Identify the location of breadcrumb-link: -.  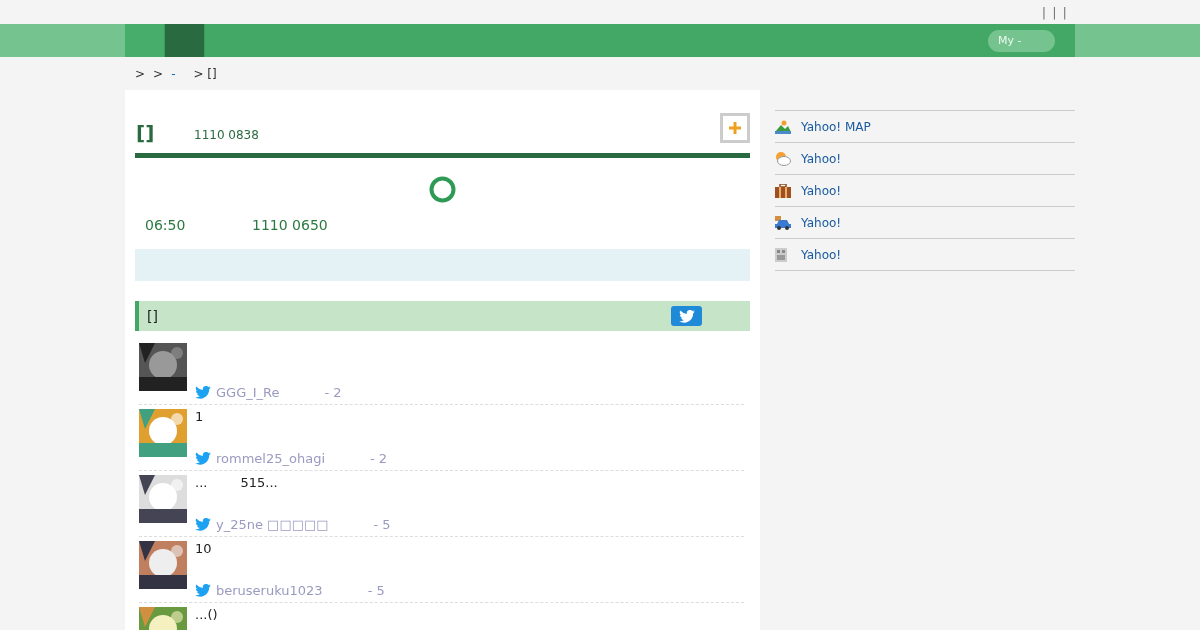
(173, 73).